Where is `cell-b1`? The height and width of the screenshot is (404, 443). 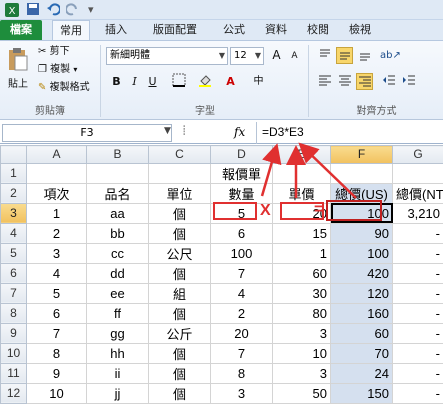 cell-b1 is located at coordinates (117, 173).